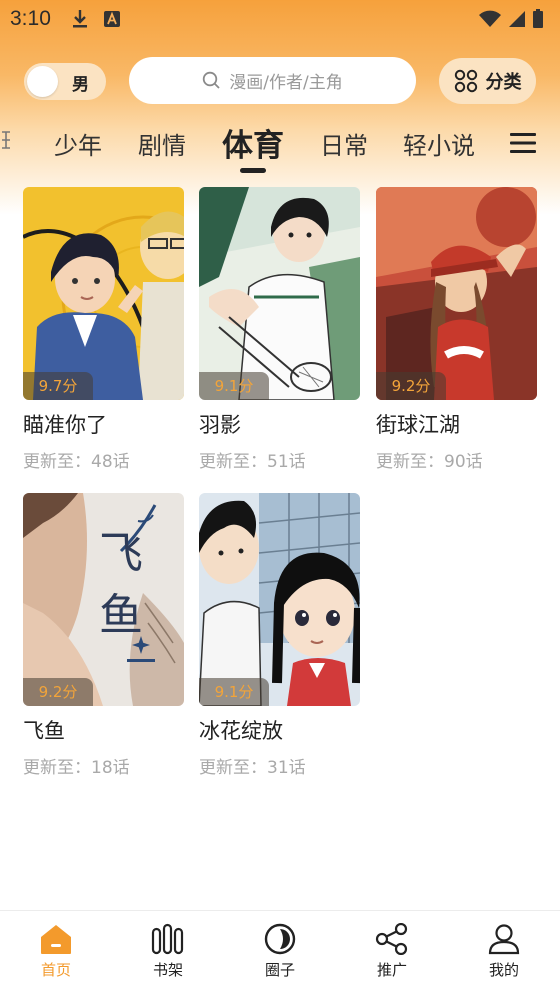 This screenshot has width=560, height=995. What do you see at coordinates (252, 462) in the screenshot?
I see `comic-update-status: 更新至：51话` at bounding box center [252, 462].